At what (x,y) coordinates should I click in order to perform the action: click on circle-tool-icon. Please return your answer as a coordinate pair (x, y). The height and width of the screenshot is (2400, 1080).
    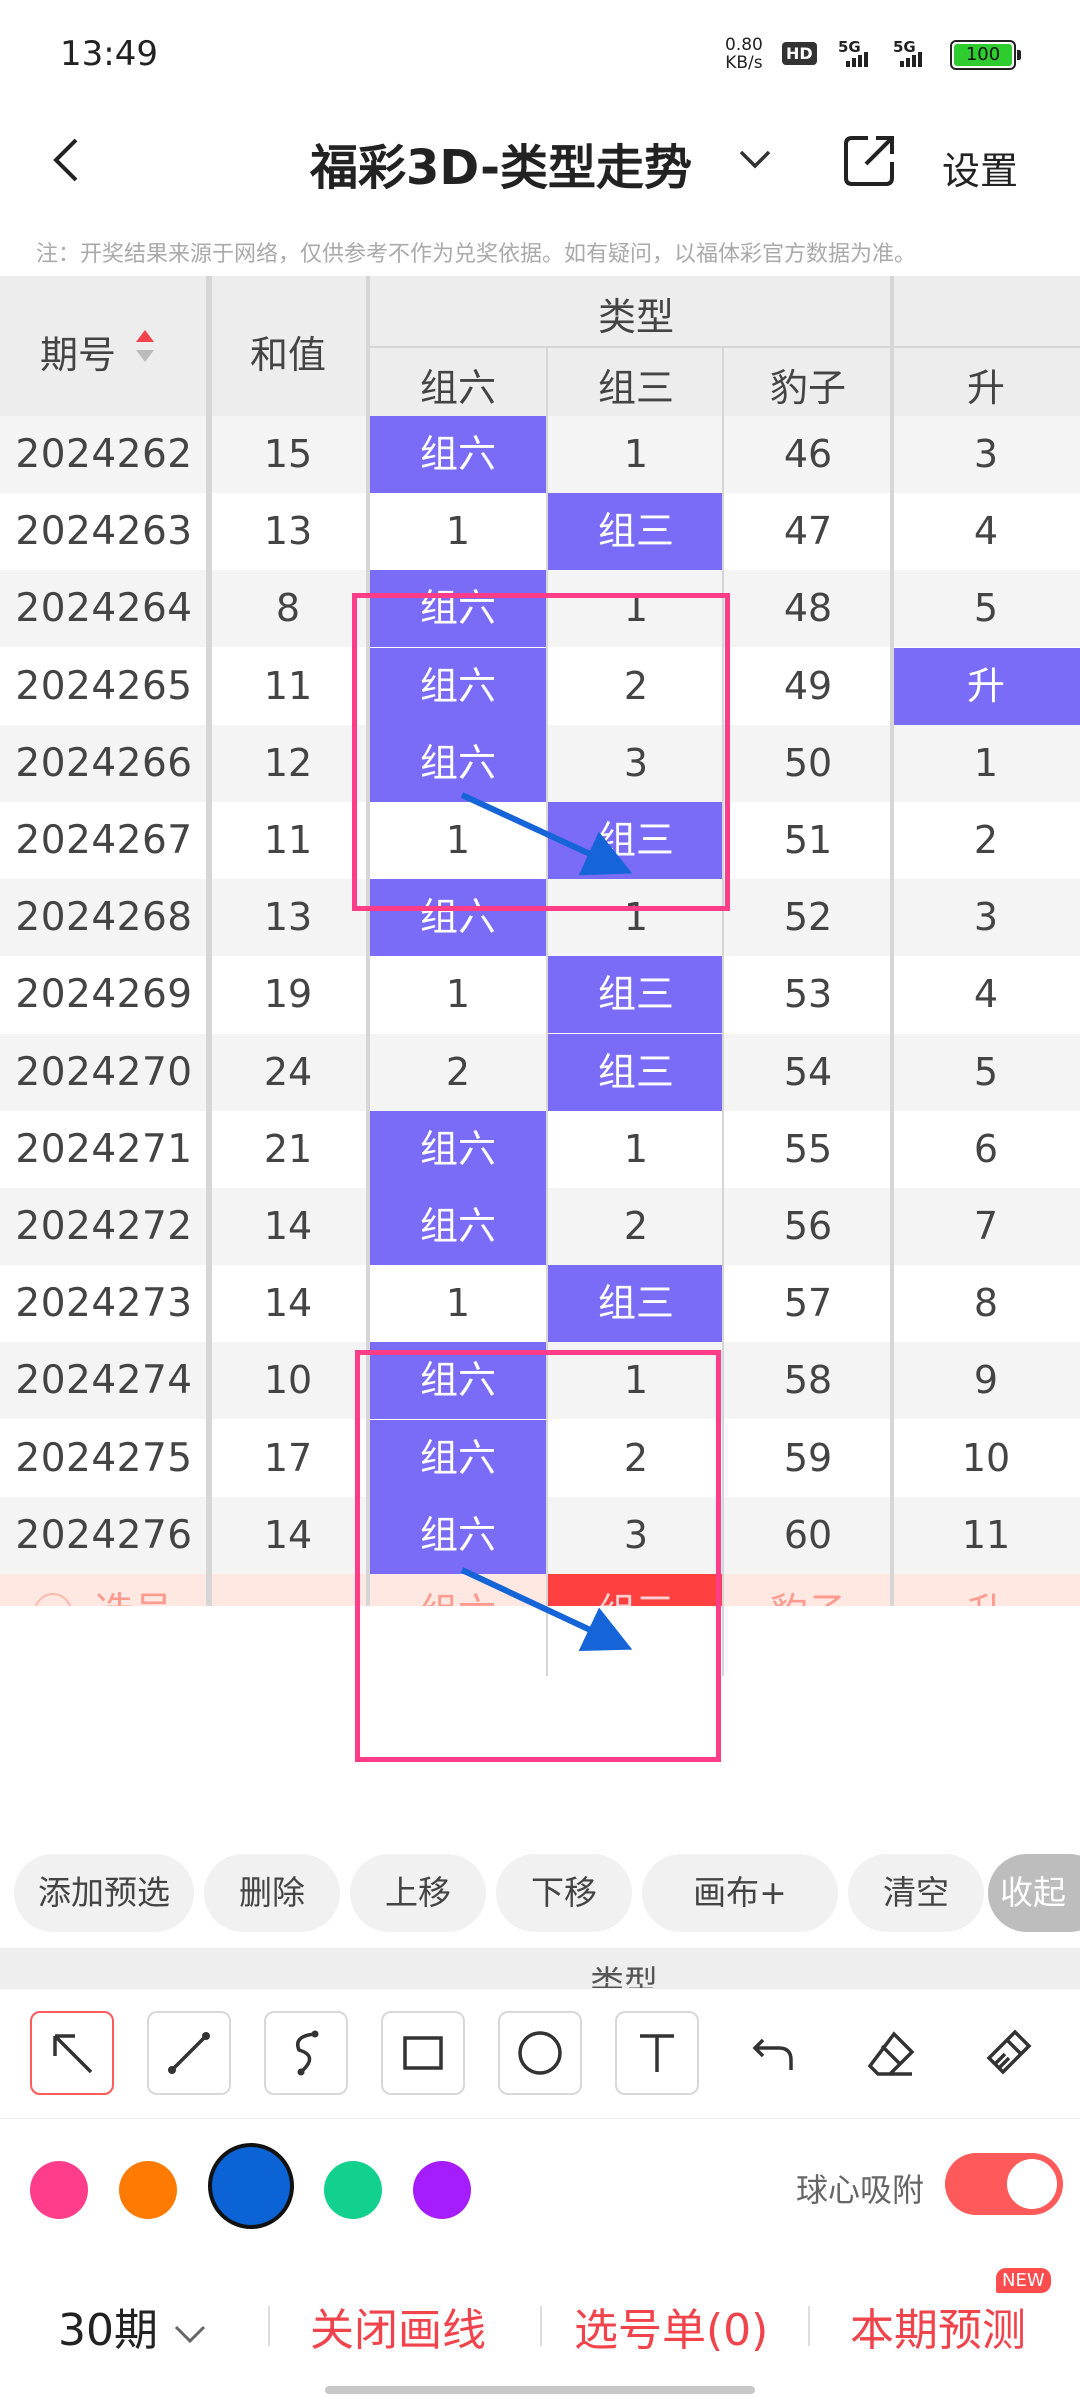
    Looking at the image, I should click on (540, 2053).